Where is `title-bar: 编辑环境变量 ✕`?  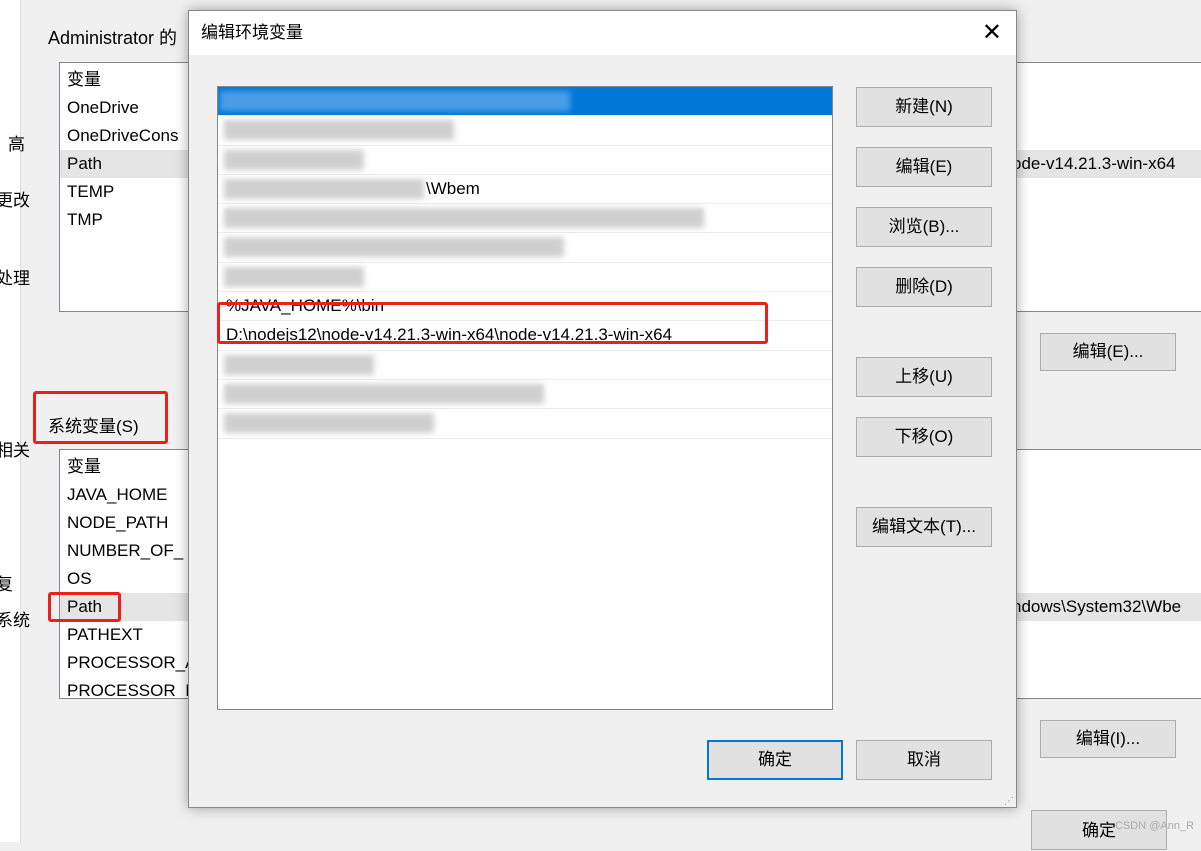
title-bar: 编辑环境变量 ✕ is located at coordinates (602, 33).